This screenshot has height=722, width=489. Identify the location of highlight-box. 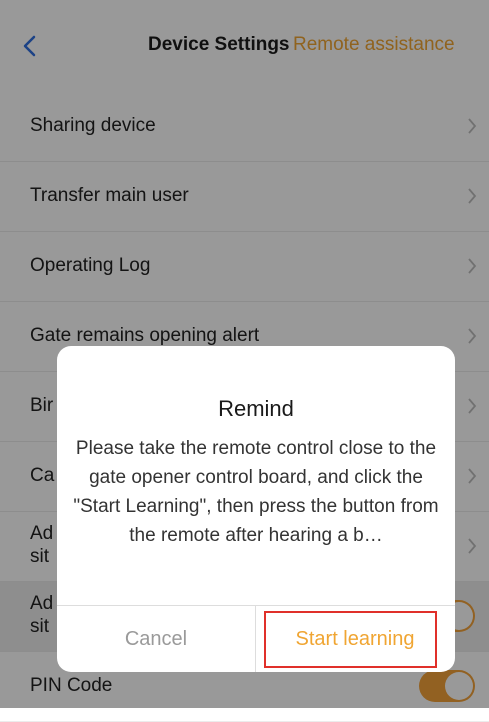
(350, 639).